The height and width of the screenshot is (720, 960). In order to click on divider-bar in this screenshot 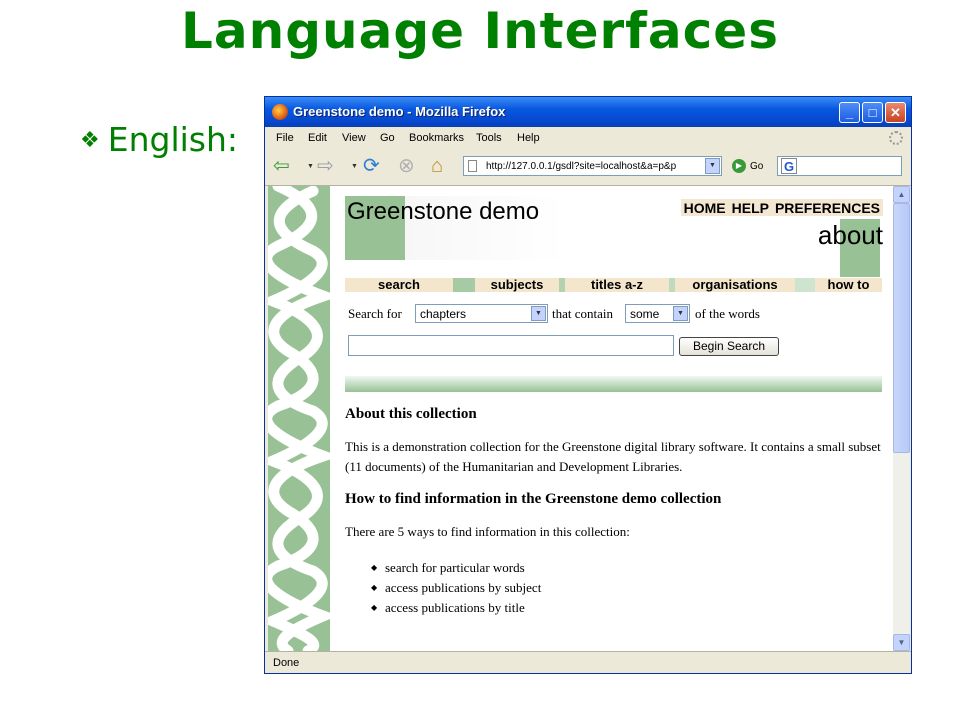, I will do `click(613, 384)`.